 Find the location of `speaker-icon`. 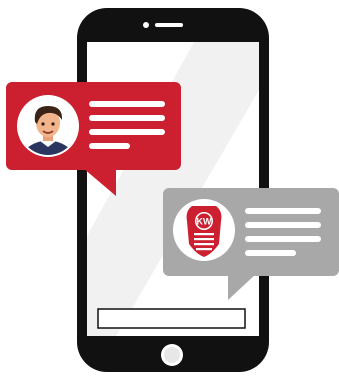

speaker-icon is located at coordinates (169, 25).